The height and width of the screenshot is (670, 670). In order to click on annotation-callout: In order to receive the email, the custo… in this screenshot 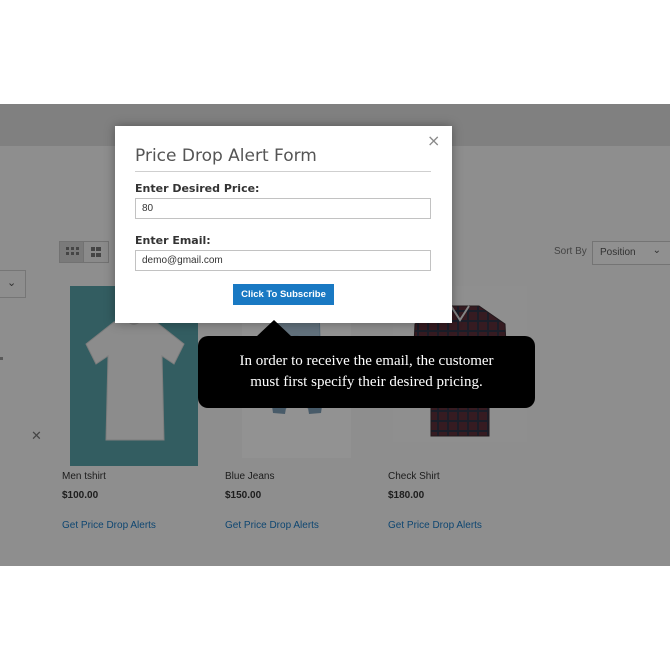, I will do `click(366, 372)`.